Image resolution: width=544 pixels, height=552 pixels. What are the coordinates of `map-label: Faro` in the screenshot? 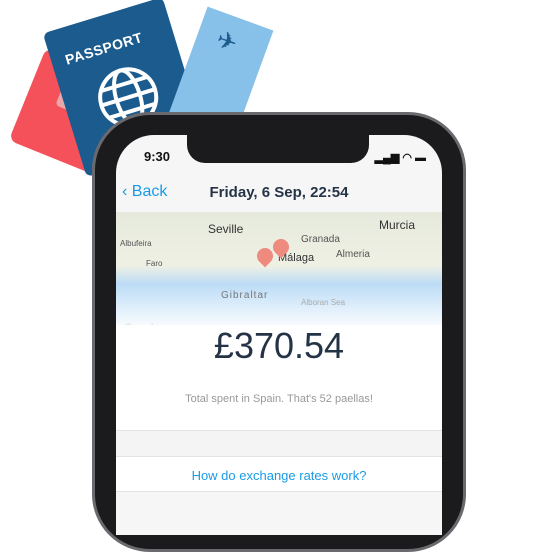 It's located at (154, 263).